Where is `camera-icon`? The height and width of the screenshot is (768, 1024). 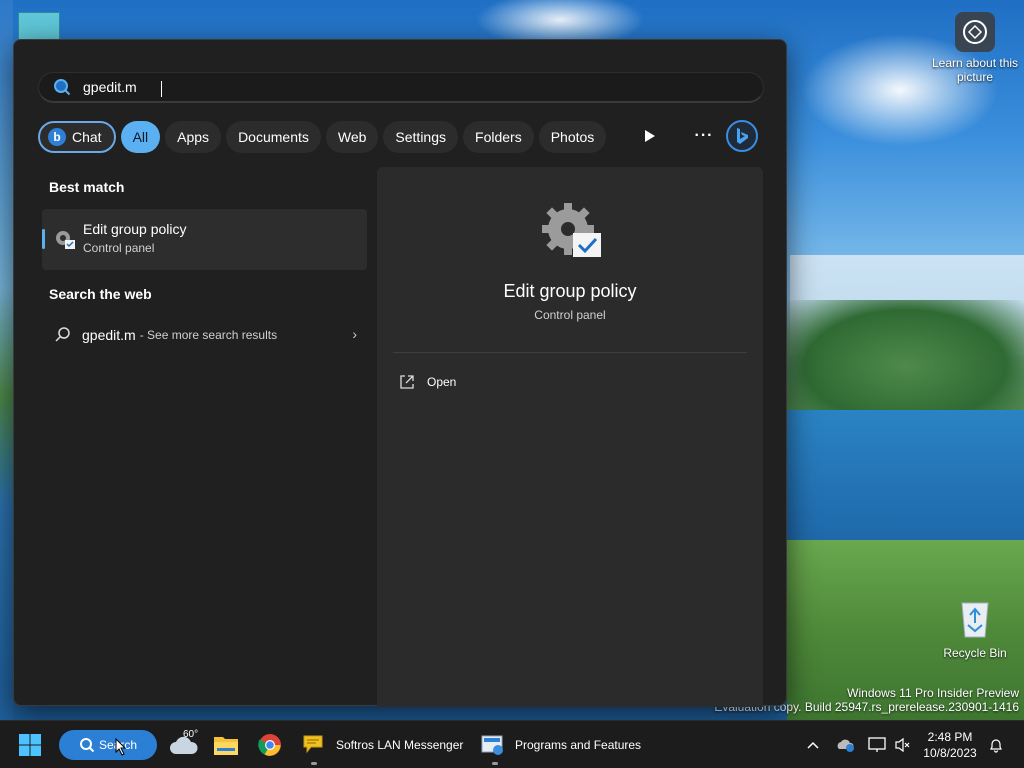
camera-icon is located at coordinates (975, 32).